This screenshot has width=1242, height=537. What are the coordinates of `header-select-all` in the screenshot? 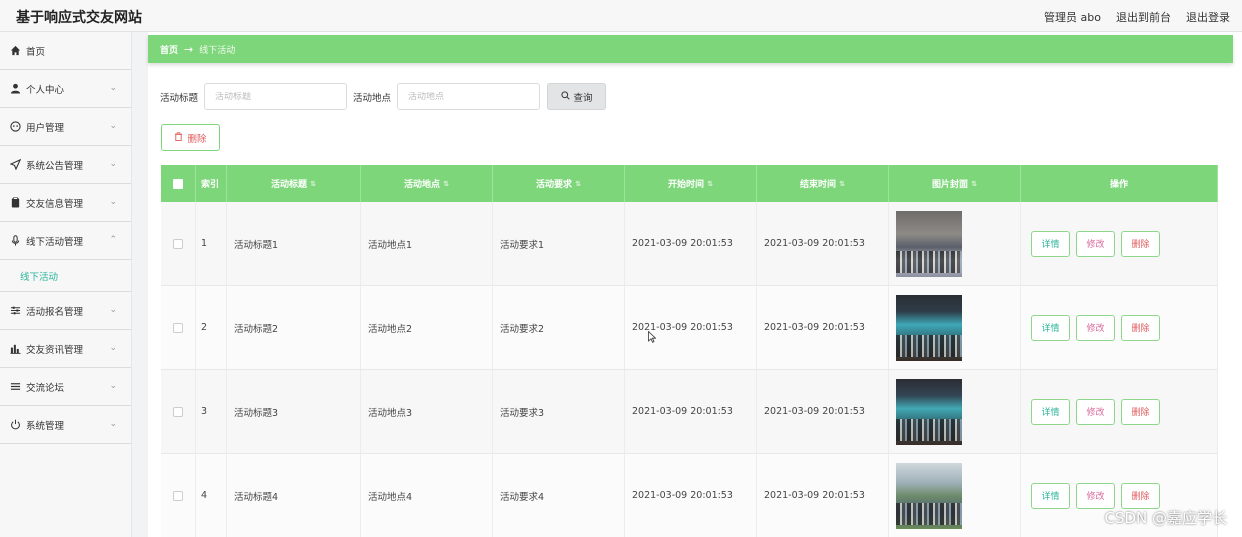 It's located at (178, 183).